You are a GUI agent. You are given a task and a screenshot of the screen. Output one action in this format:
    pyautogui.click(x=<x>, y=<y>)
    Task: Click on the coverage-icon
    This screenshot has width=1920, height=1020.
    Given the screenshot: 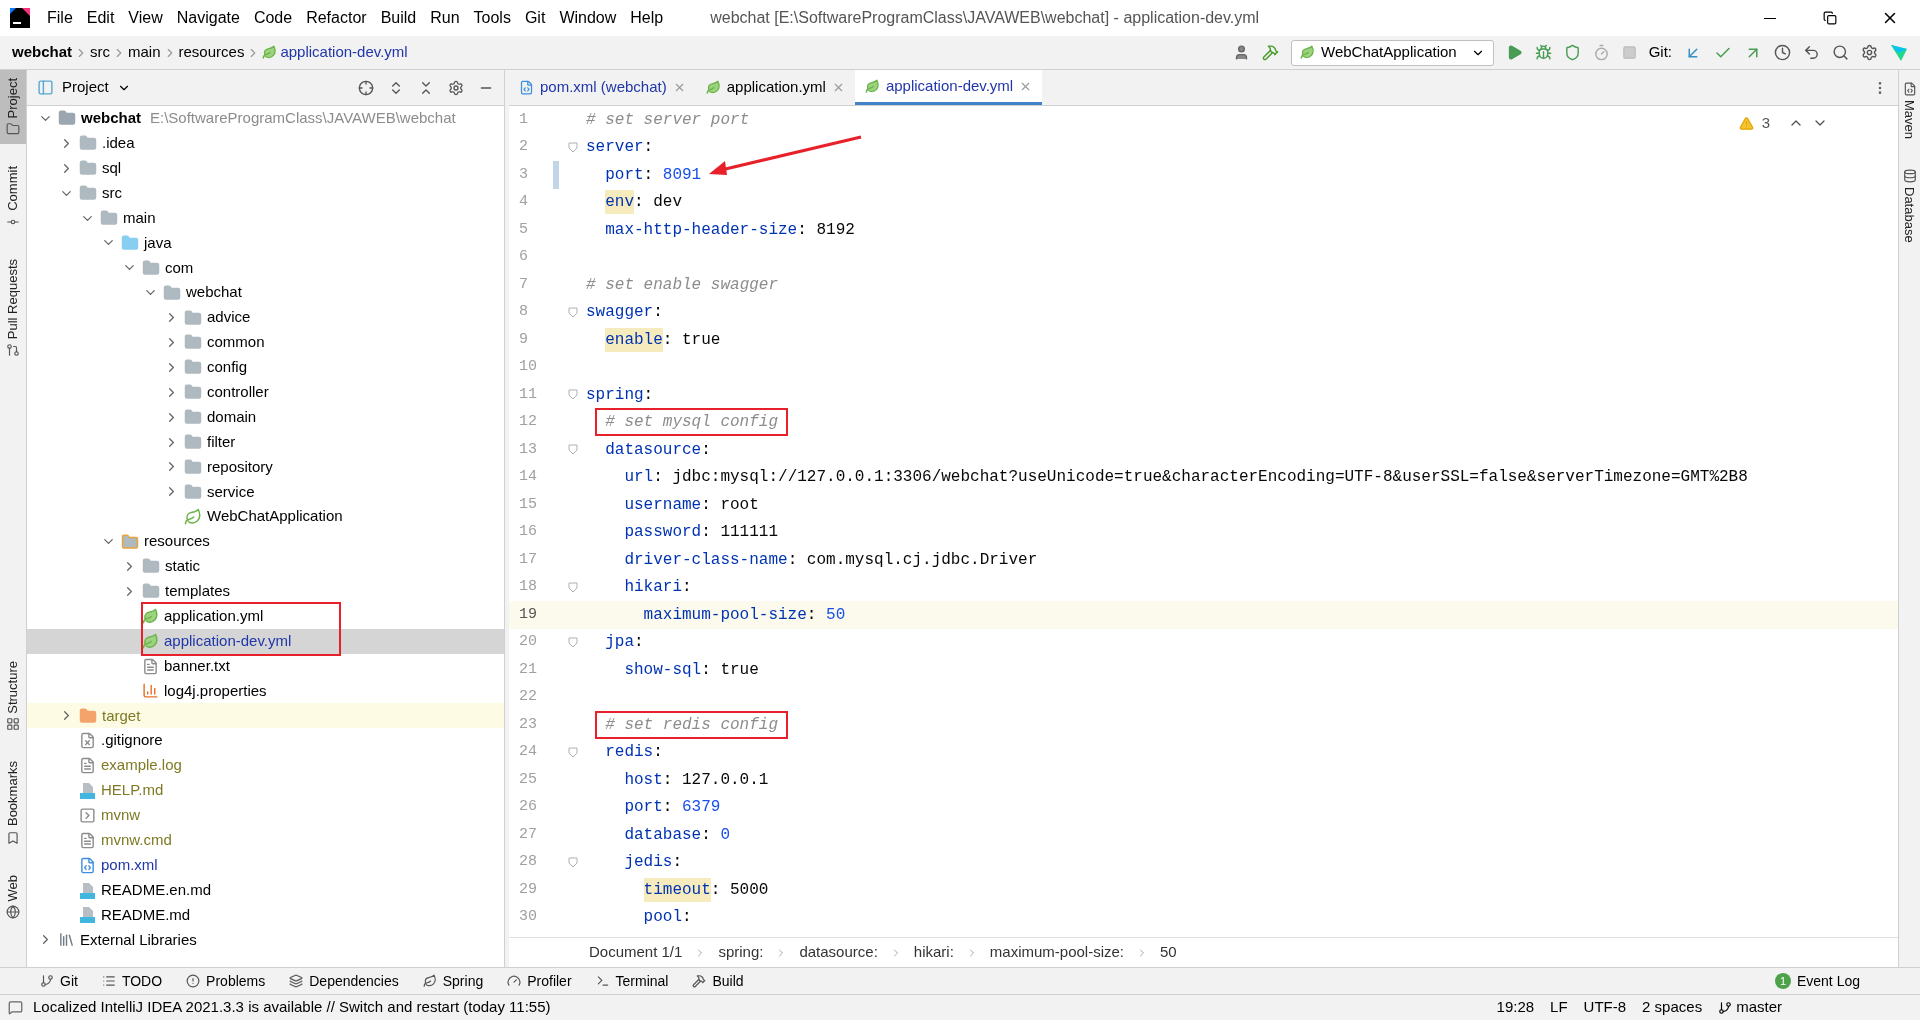 What is the action you would take?
    pyautogui.click(x=1572, y=52)
    